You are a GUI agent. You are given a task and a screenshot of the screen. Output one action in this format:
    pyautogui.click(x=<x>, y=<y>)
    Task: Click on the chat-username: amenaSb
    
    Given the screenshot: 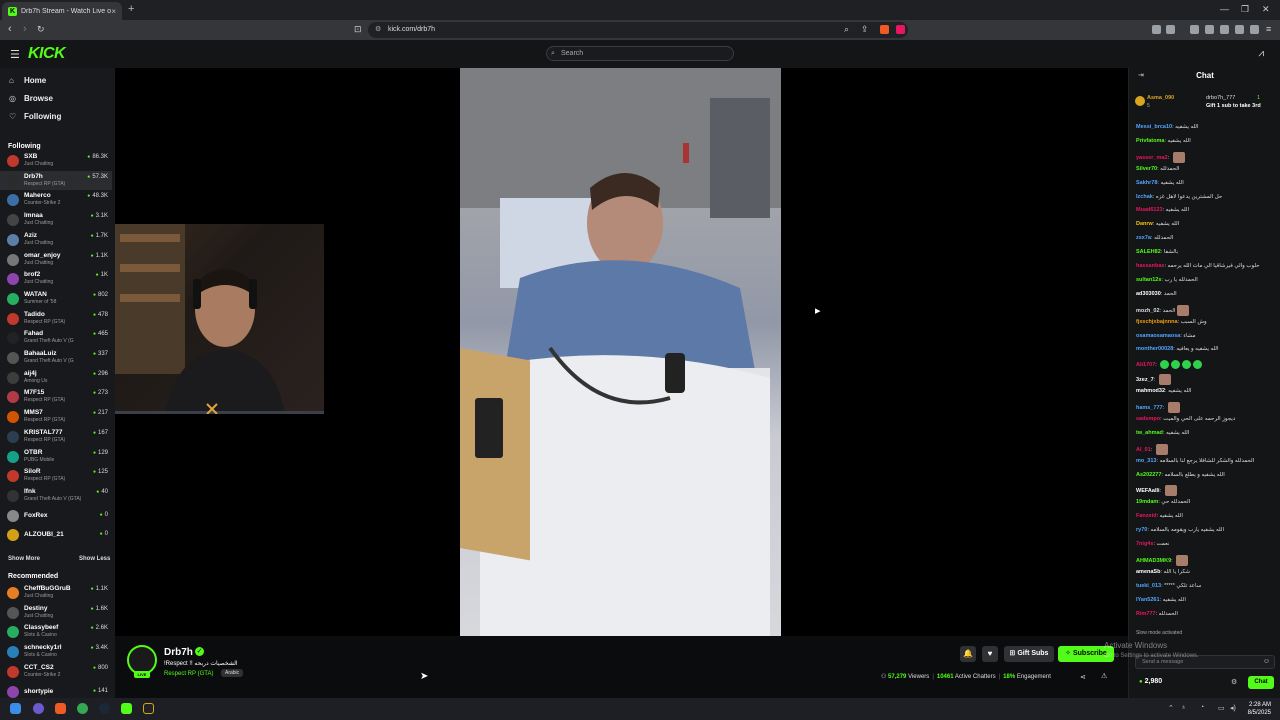 What is the action you would take?
    pyautogui.click(x=1148, y=572)
    